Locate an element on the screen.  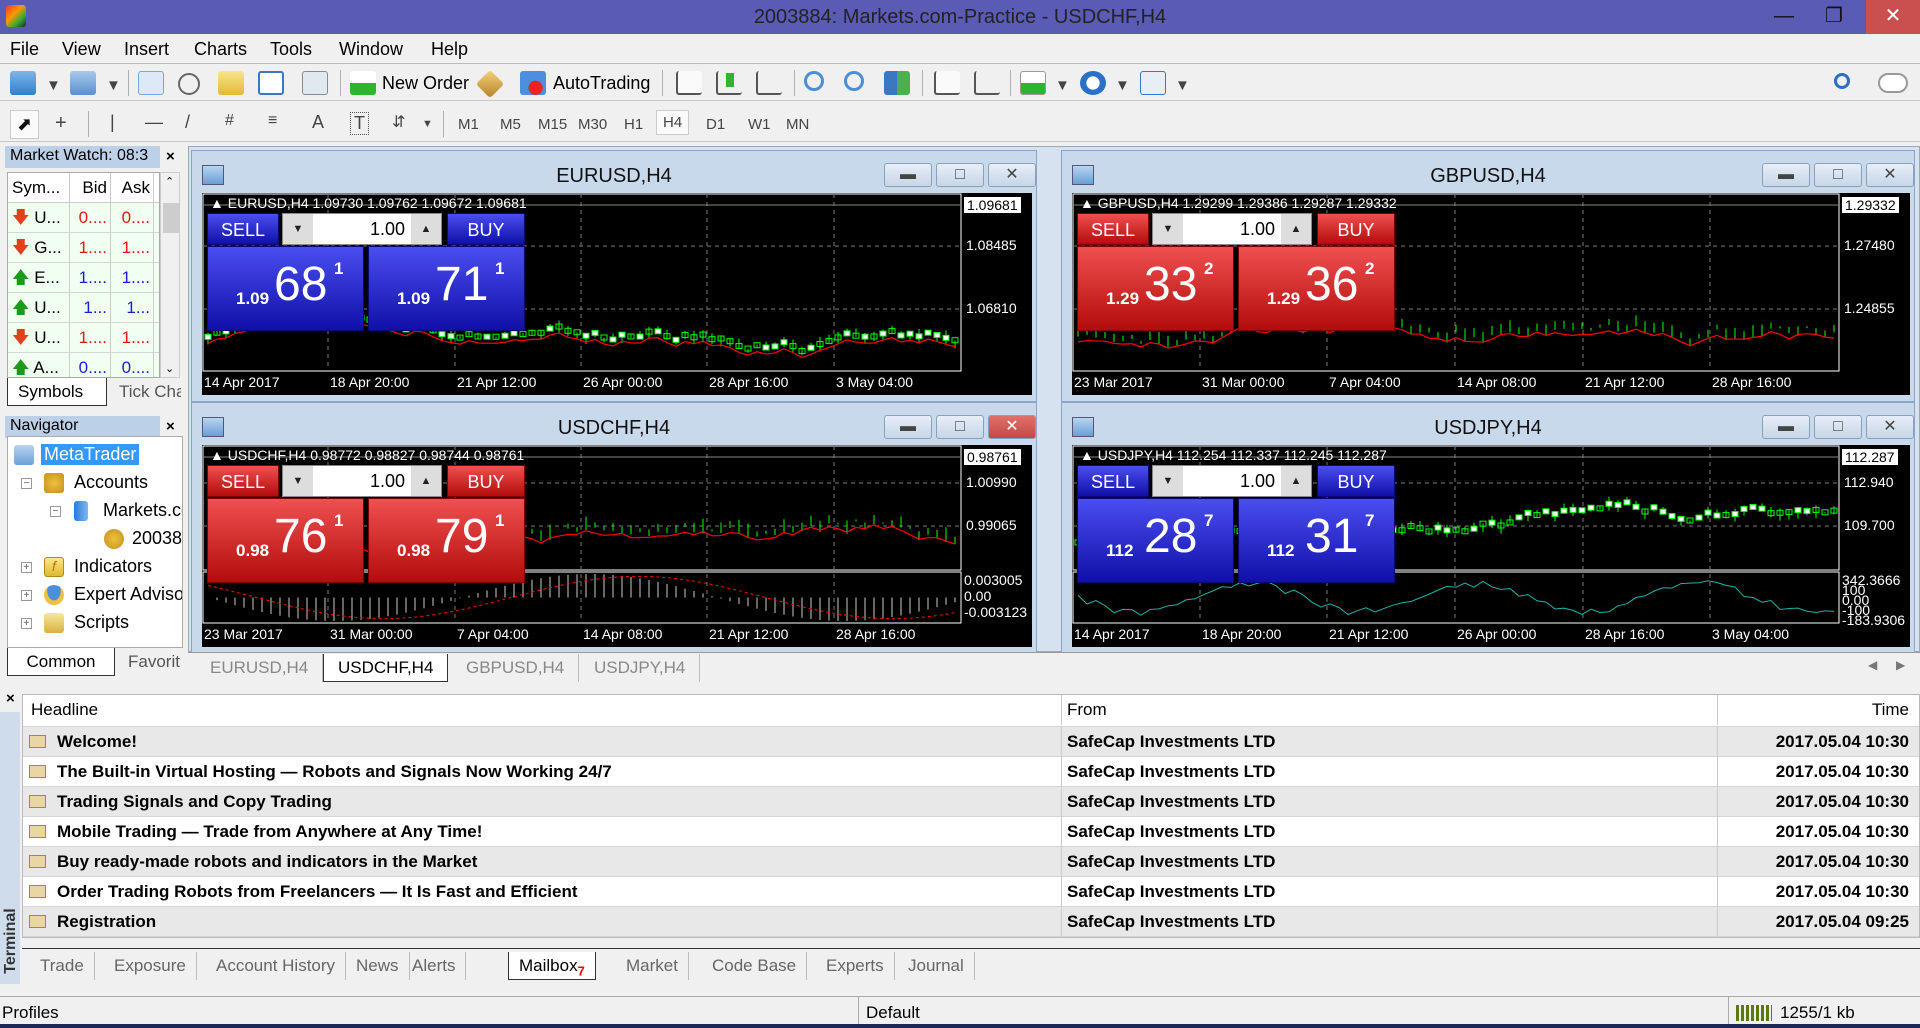
chat-icon is located at coordinates (1893, 83).